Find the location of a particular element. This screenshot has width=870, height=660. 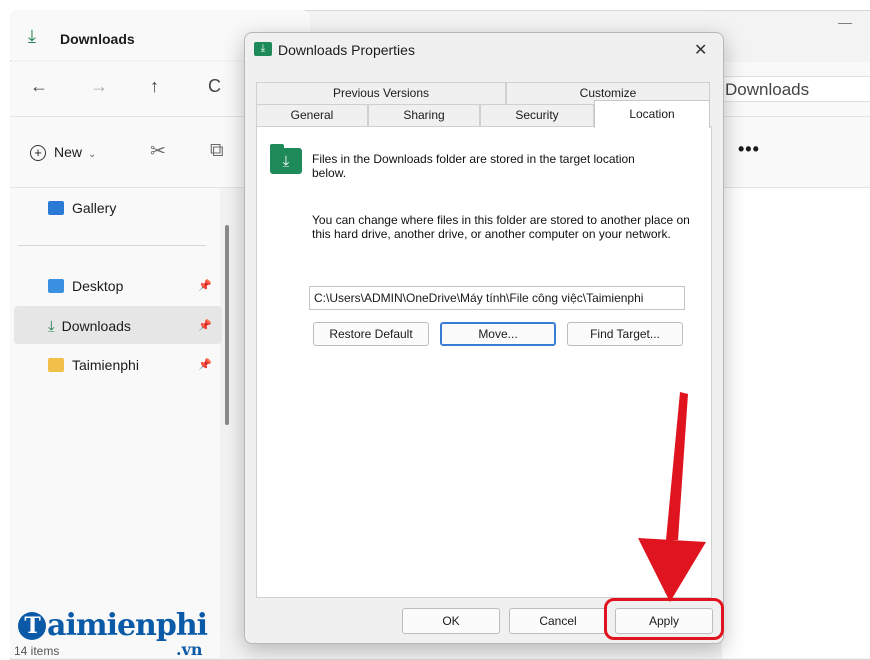

sidebar-item-taimienphi: Taimienphi is located at coordinates (93, 365).